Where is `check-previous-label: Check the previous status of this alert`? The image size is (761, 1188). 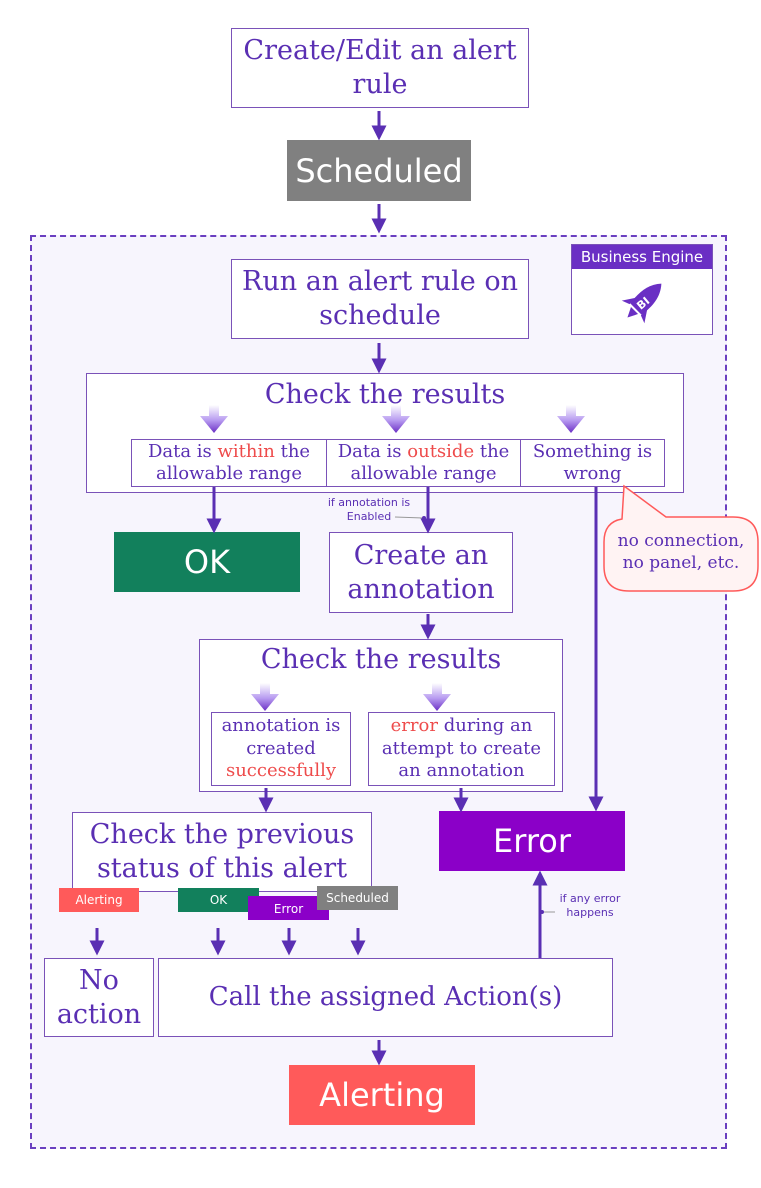 check-previous-label: Check the previous status of this alert is located at coordinates (222, 851).